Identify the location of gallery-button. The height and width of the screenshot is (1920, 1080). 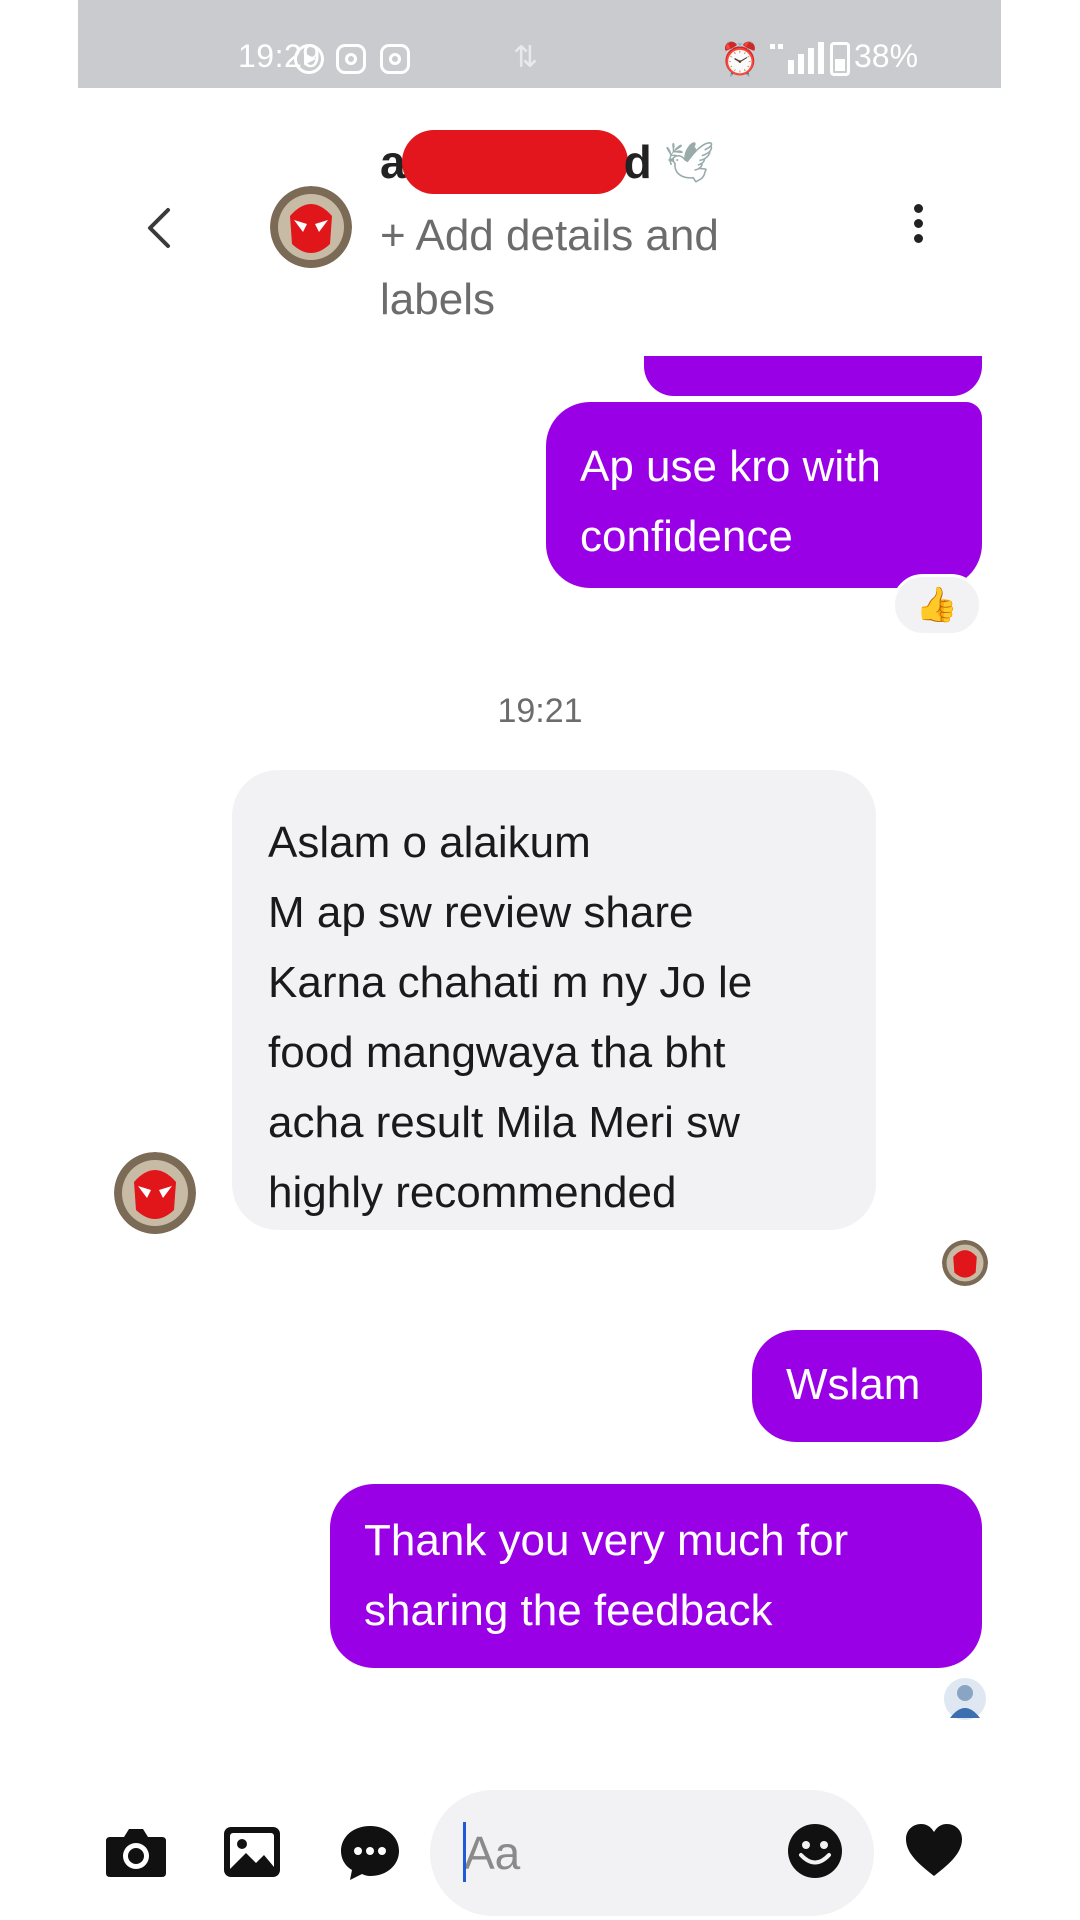
(252, 1852).